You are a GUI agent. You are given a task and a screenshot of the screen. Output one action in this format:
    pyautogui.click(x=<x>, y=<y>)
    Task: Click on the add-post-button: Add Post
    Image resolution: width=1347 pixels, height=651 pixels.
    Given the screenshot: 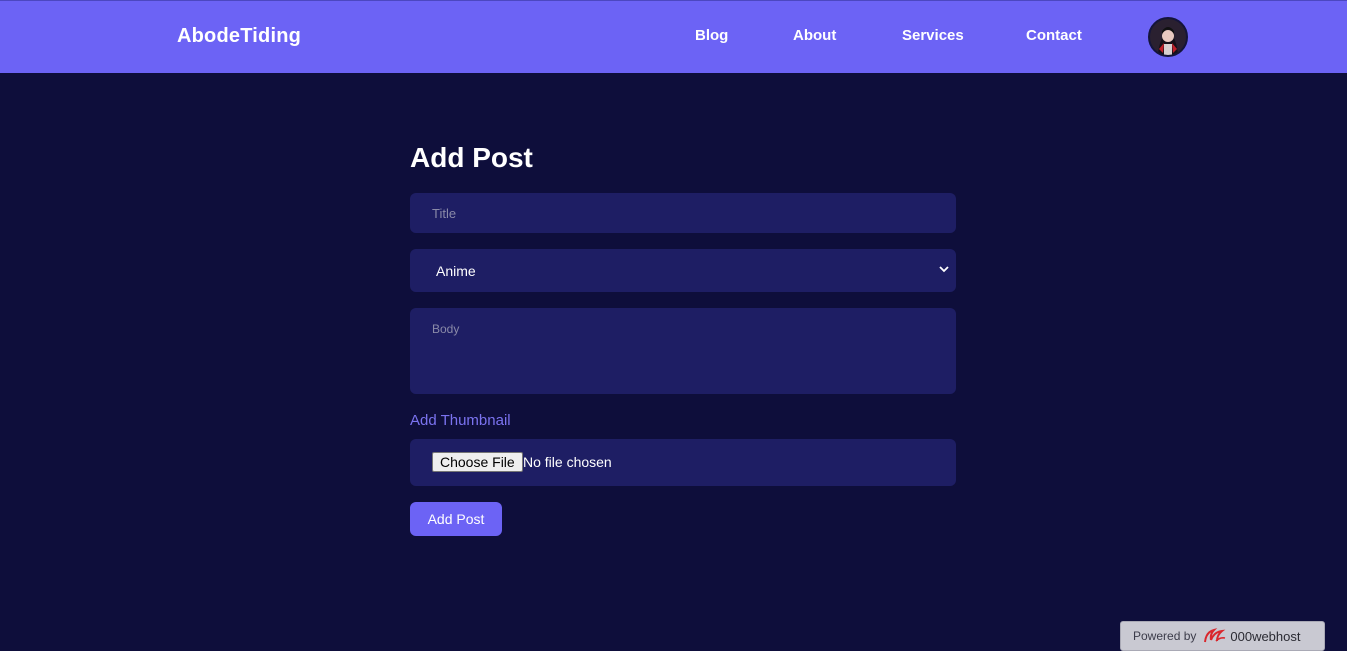 What is the action you would take?
    pyautogui.click(x=456, y=519)
    